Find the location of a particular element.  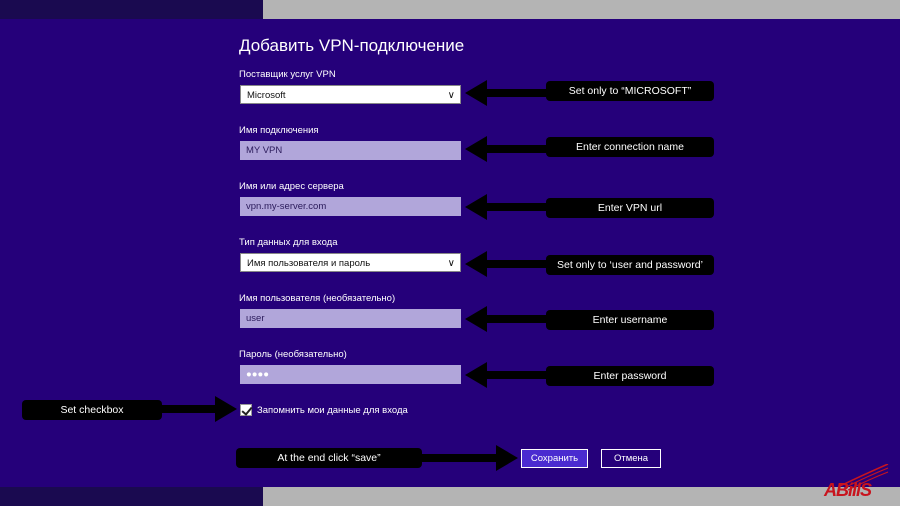

annotation-server: Enter VPN url is located at coordinates (630, 208).